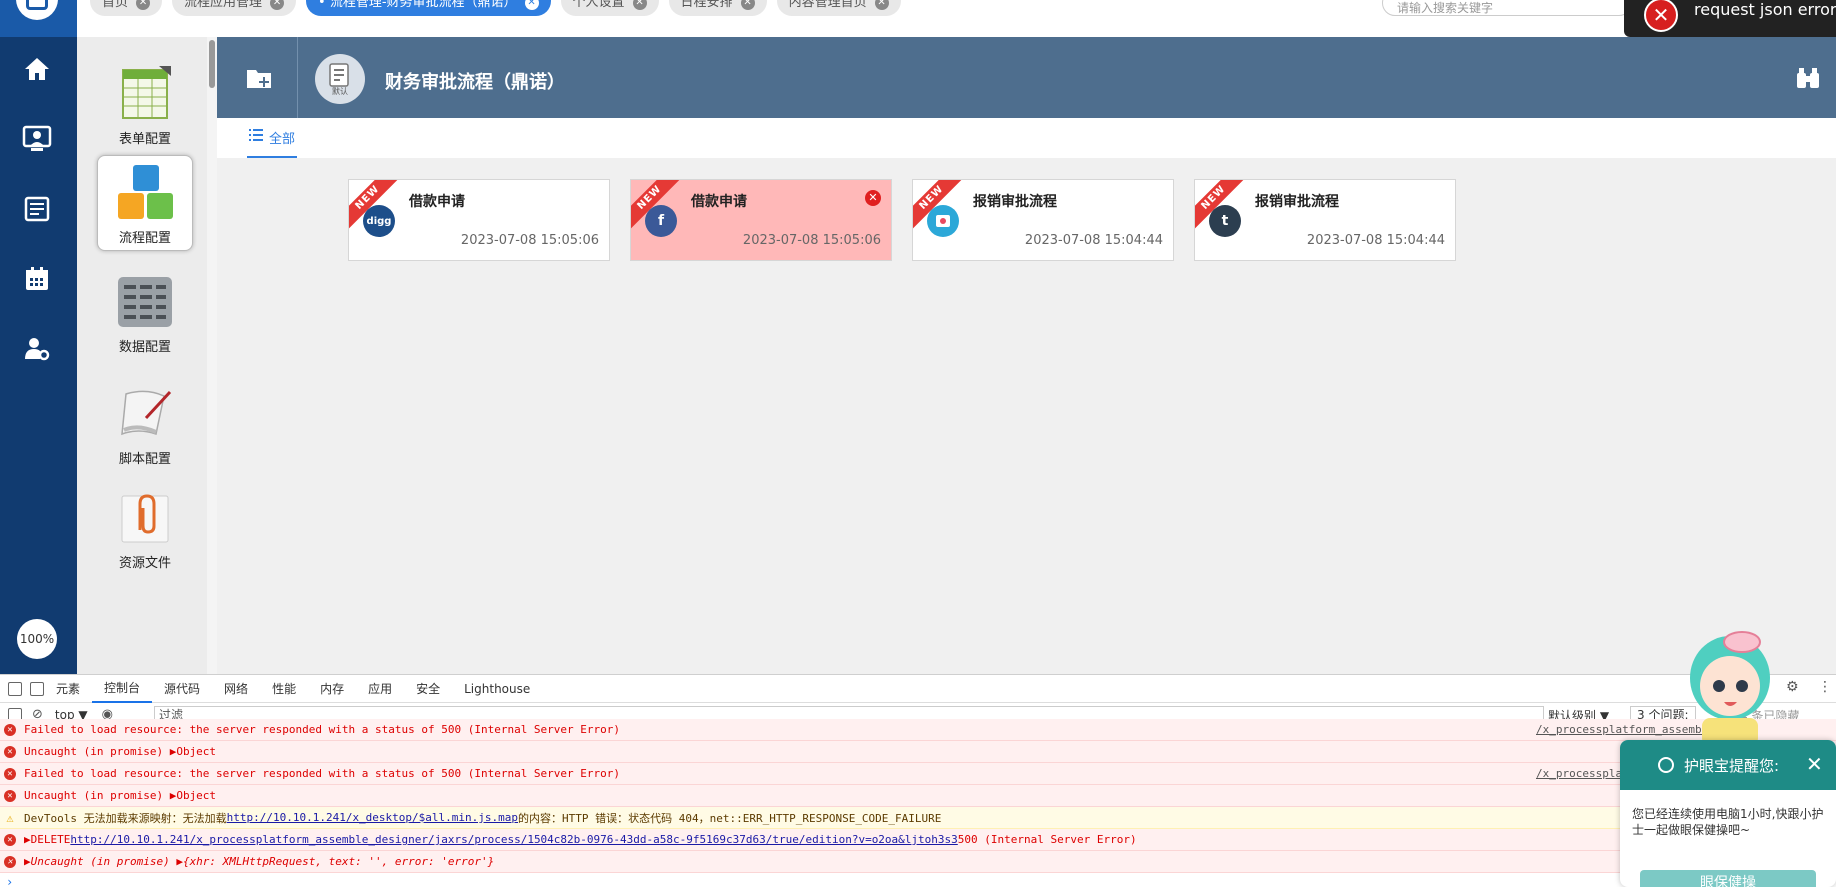 The width and height of the screenshot is (1836, 887). I want to click on tumblr-icon: t, so click(1225, 221).